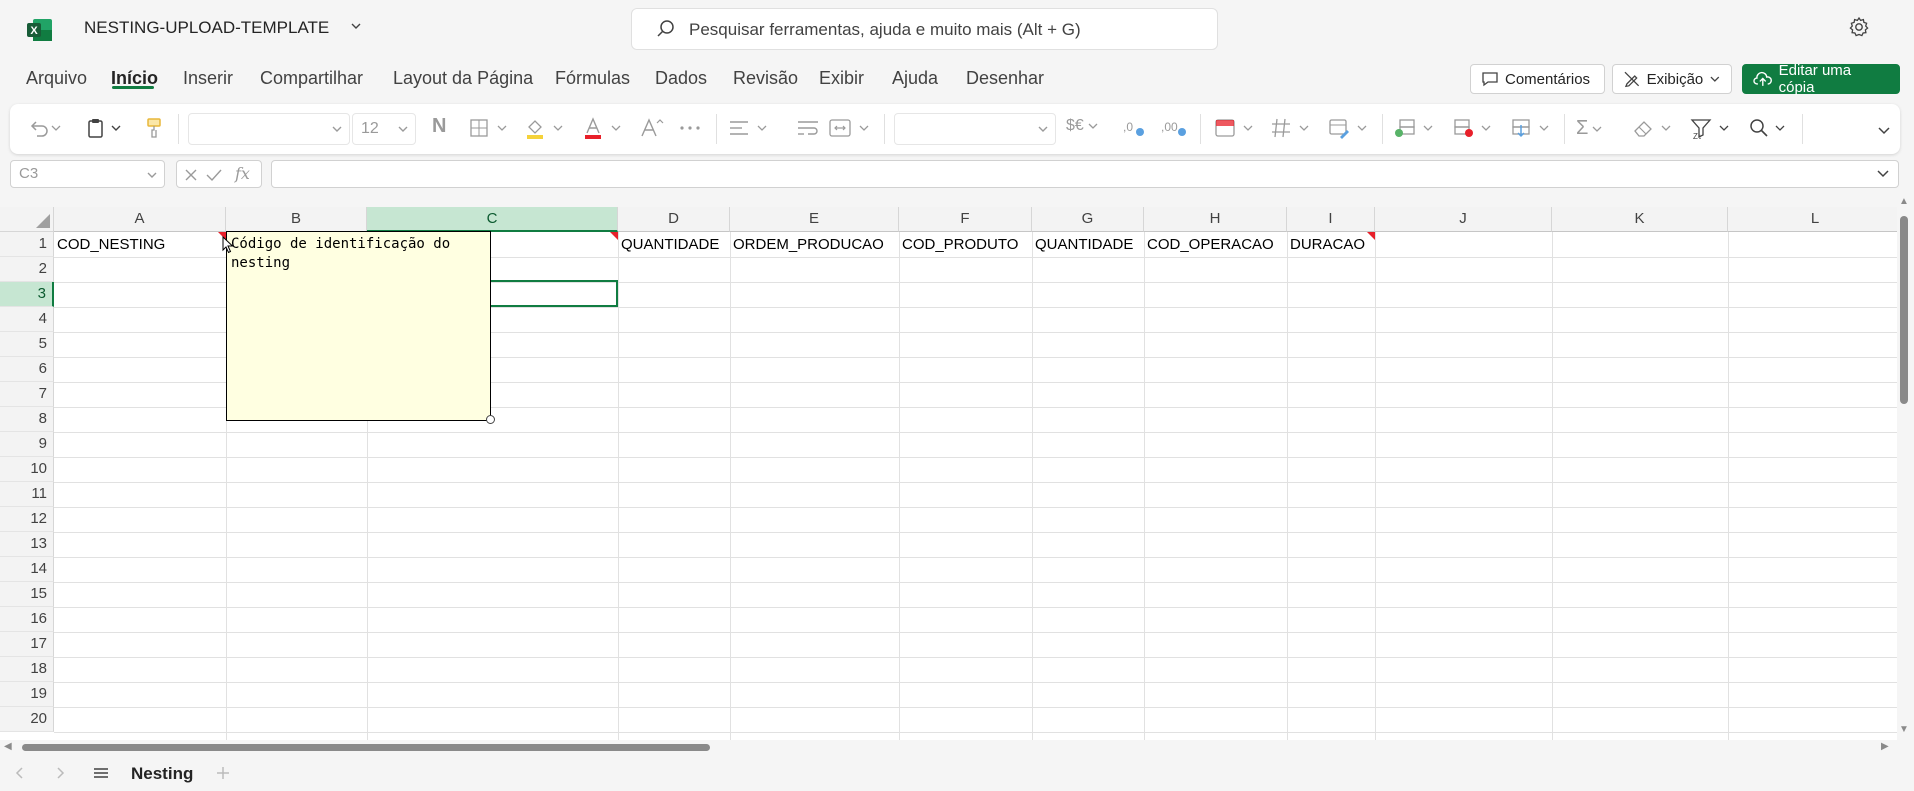 This screenshot has width=1914, height=791. What do you see at coordinates (140, 244) in the screenshot?
I see `cell-a1: COD_NESTING` at bounding box center [140, 244].